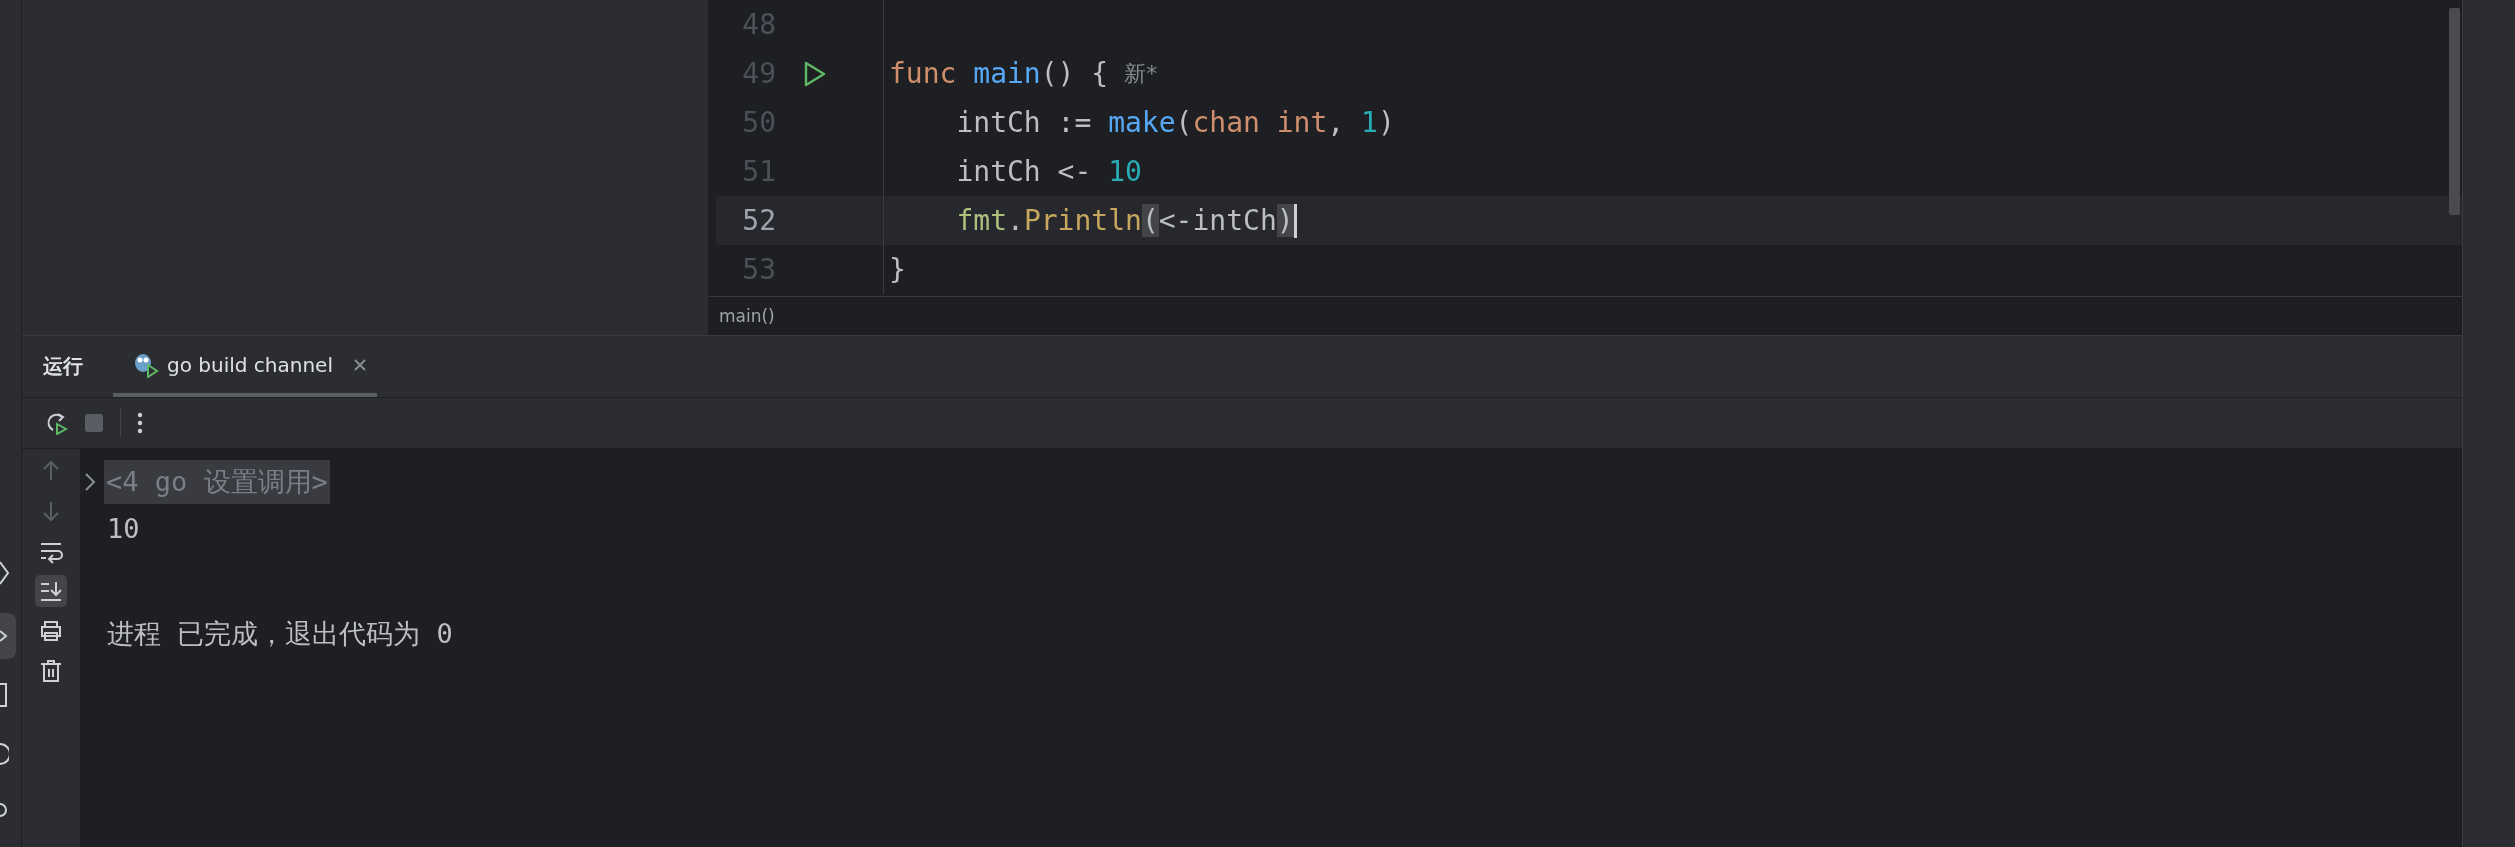 The image size is (2515, 847). Describe the element at coordinates (5, 573) in the screenshot. I see `code-icon` at that location.